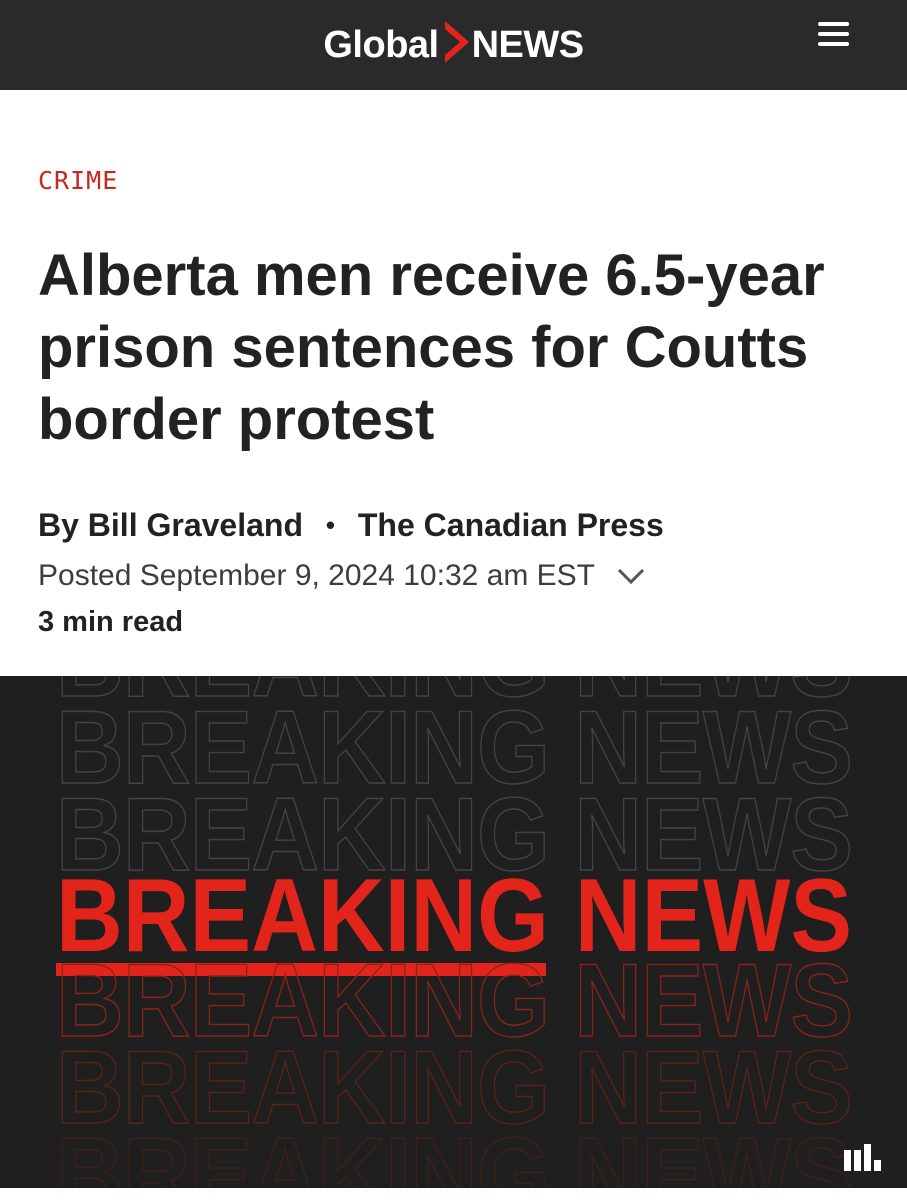  Describe the element at coordinates (866, 1157) in the screenshot. I see `media-bars-icon` at that location.